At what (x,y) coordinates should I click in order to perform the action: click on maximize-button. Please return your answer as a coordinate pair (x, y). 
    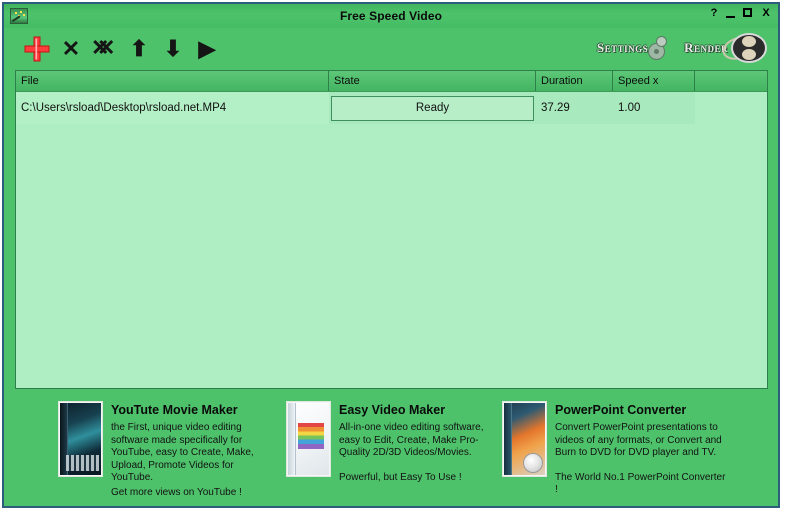
    Looking at the image, I should click on (748, 13).